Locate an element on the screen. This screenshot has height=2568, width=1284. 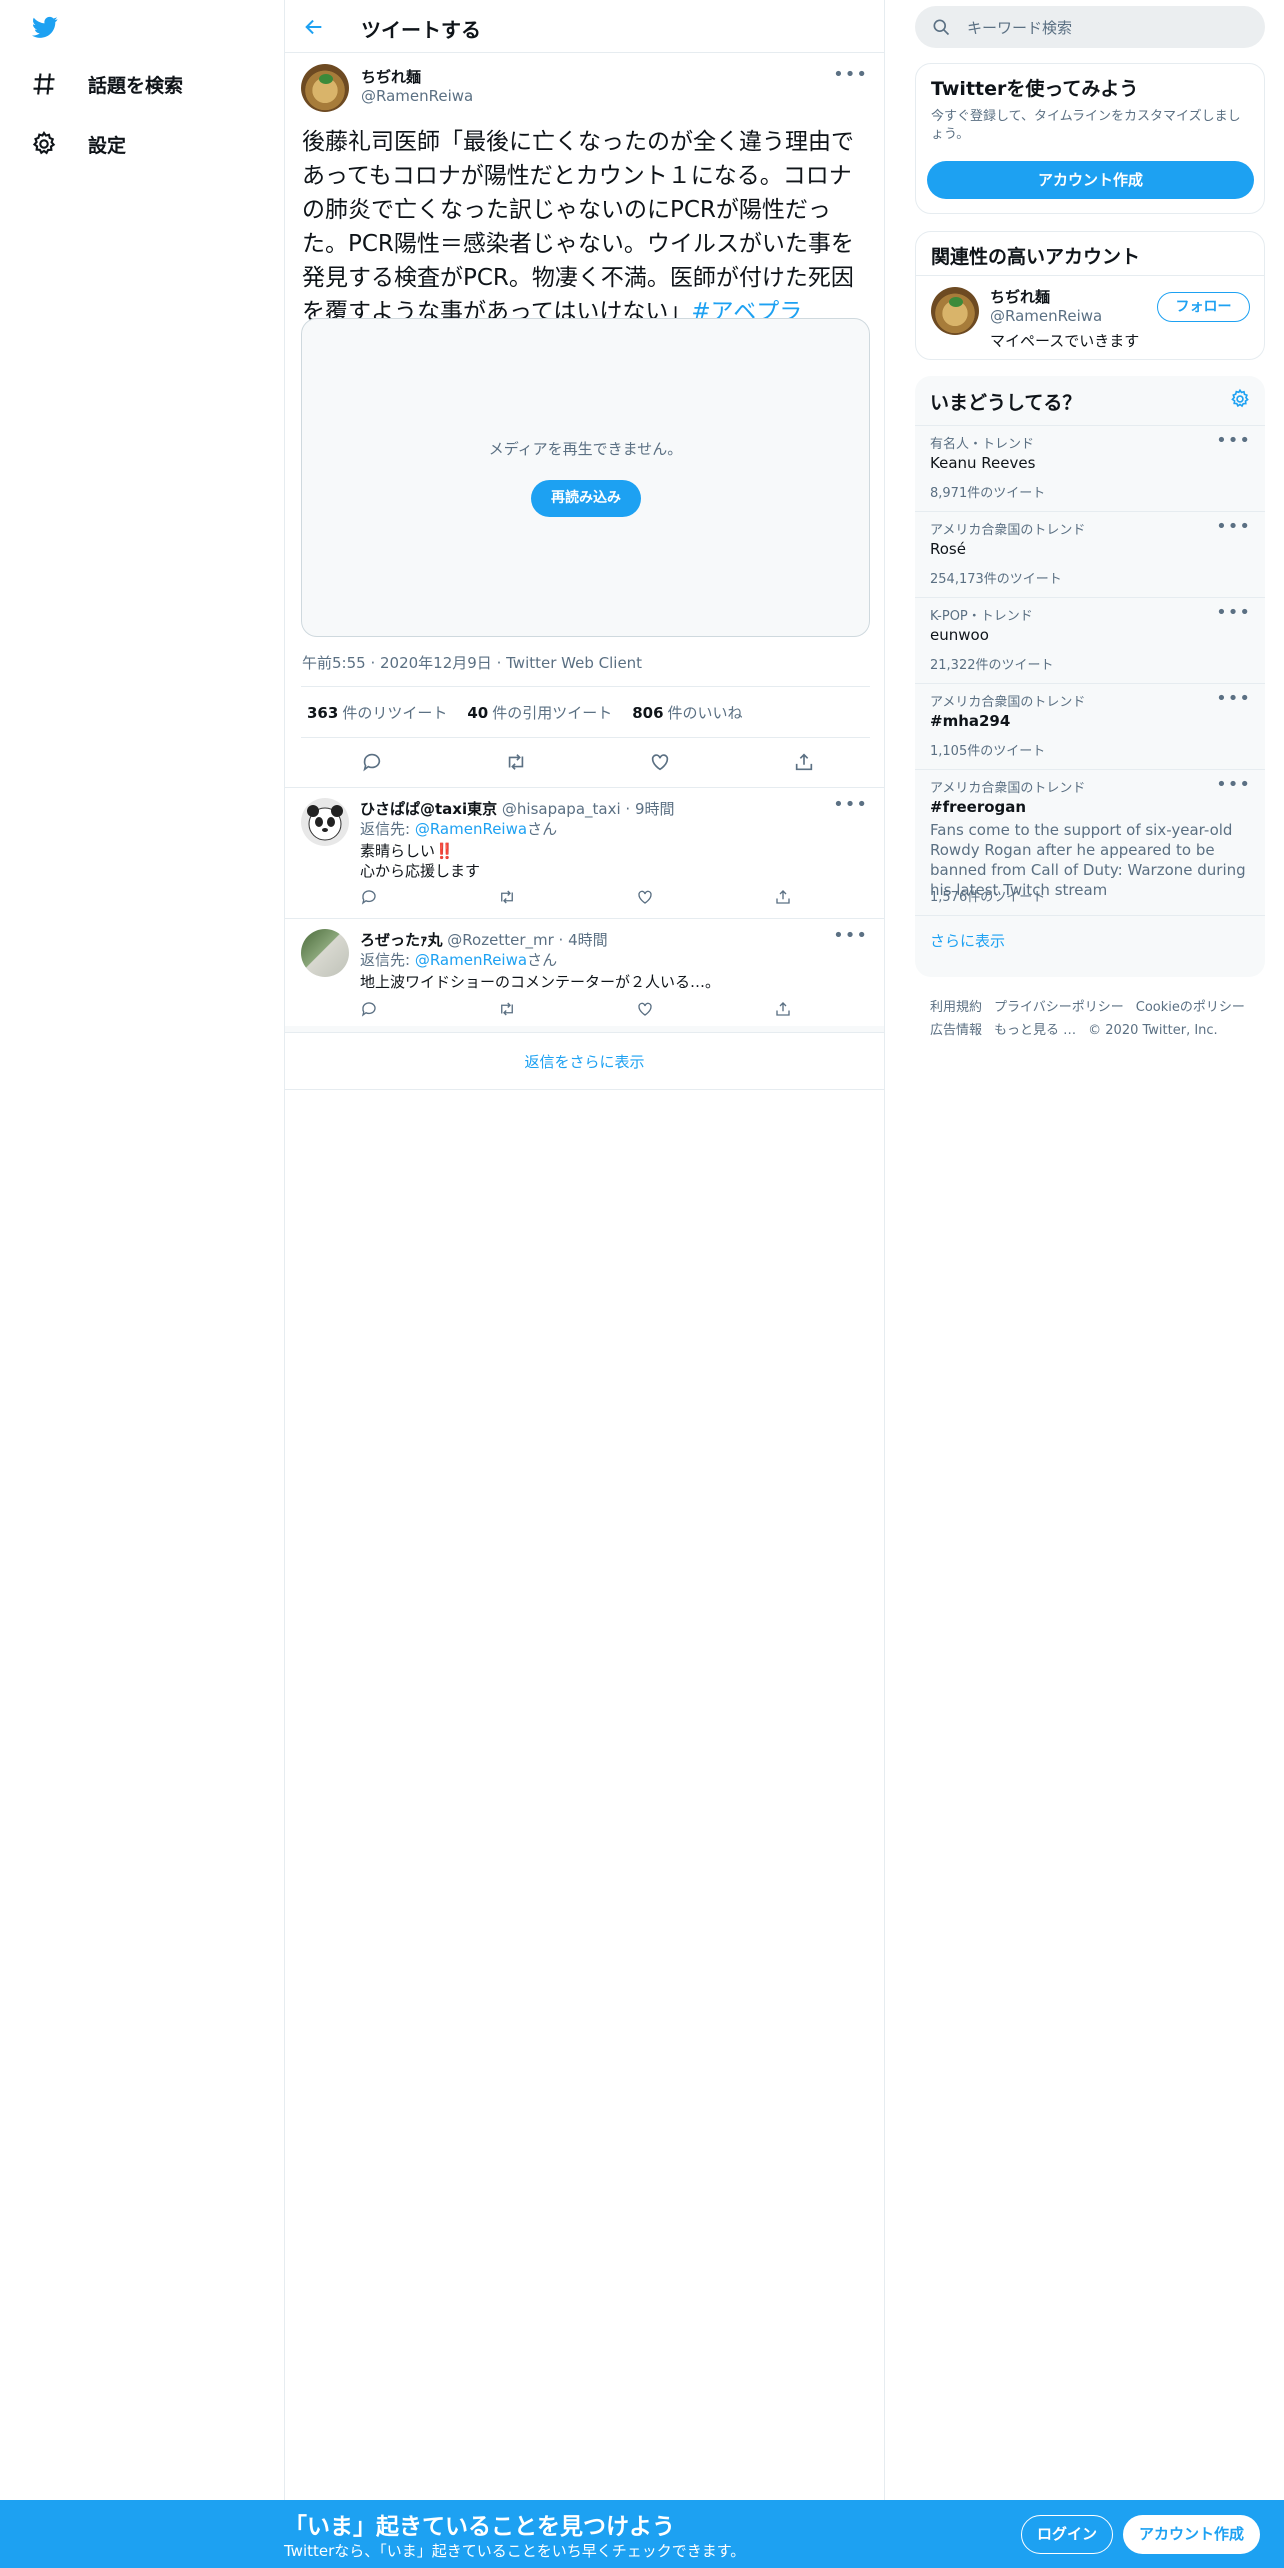
quote-stat: 40 件の引用ツイート is located at coordinates (539, 712).